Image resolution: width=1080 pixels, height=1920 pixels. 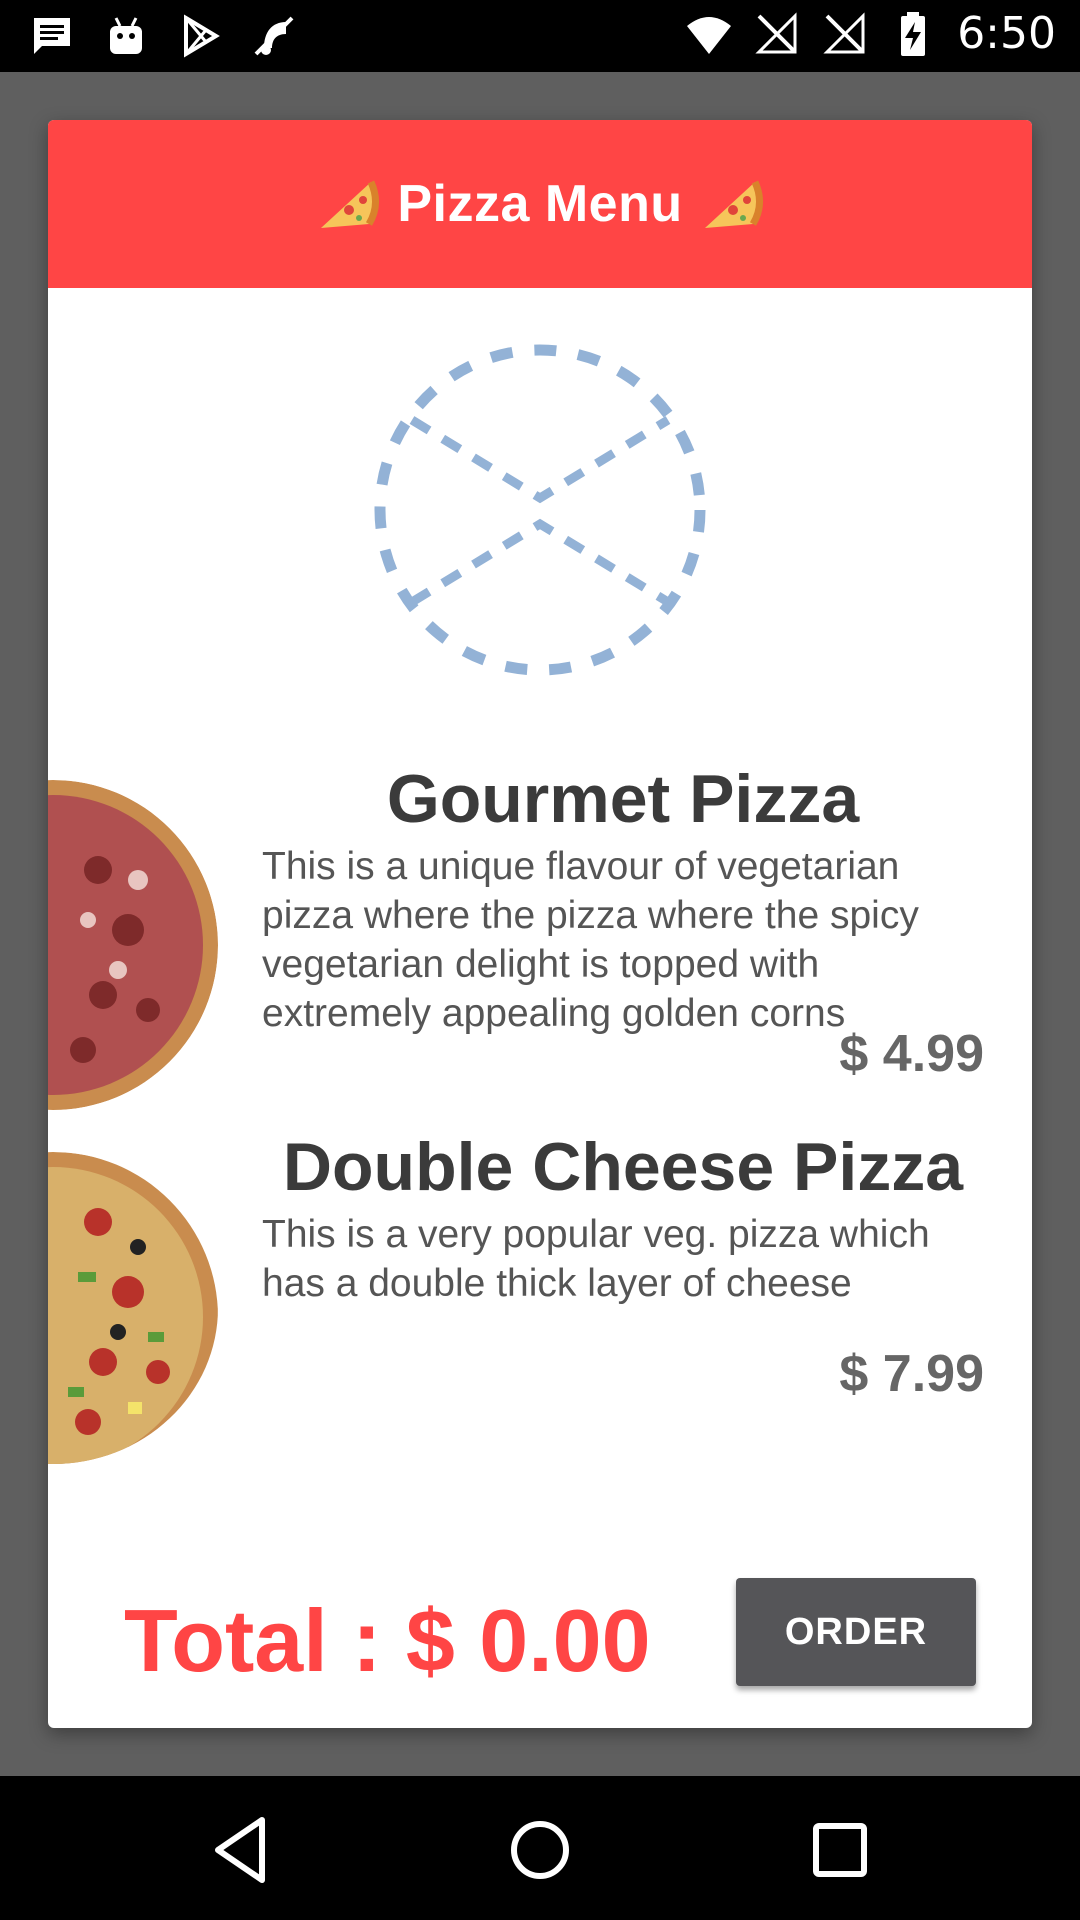 What do you see at coordinates (163, 36) in the screenshot?
I see `notification-icons` at bounding box center [163, 36].